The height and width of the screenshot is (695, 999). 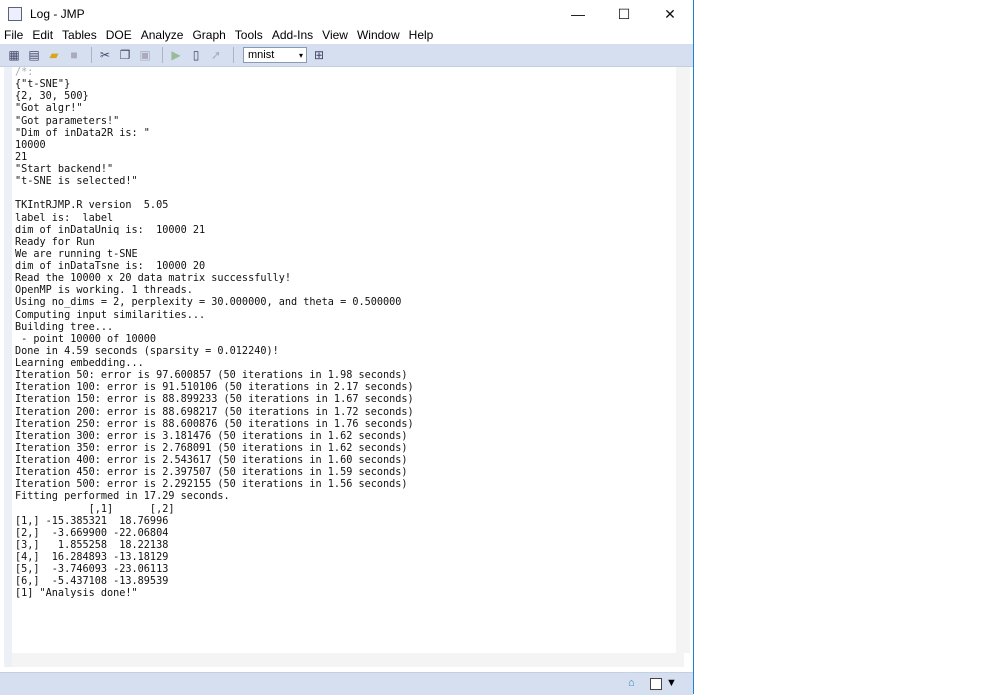 What do you see at coordinates (348, 660) in the screenshot?
I see `horizontal-scrollbar` at bounding box center [348, 660].